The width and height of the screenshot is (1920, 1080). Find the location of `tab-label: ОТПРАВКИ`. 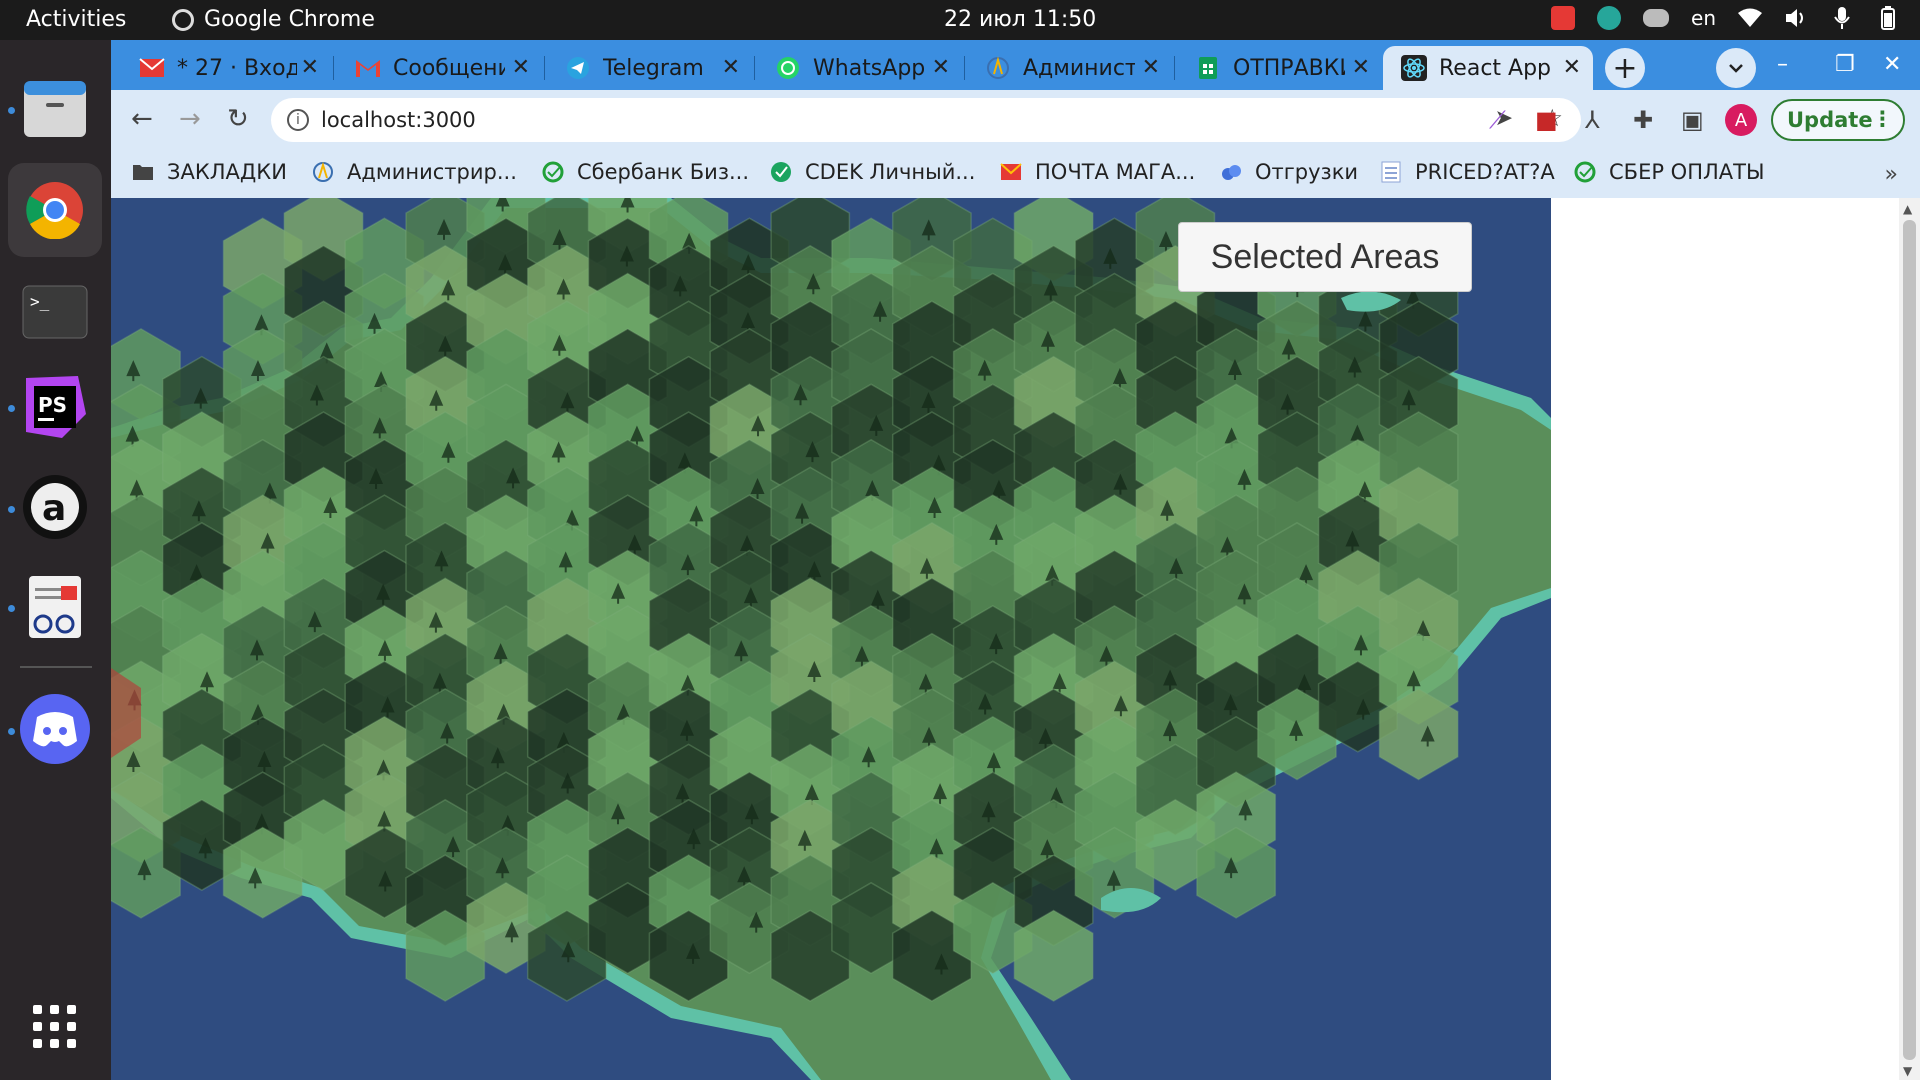

tab-label: ОТПРАВКИ is located at coordinates (1289, 68).